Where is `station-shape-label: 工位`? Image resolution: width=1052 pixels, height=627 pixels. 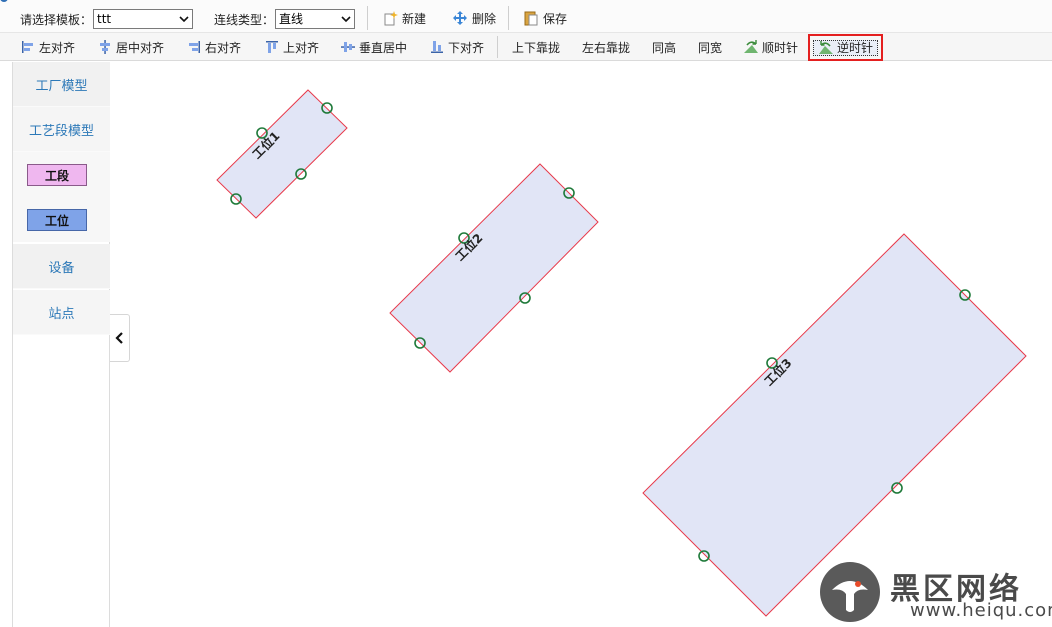
station-shape-label: 工位 is located at coordinates (56, 221).